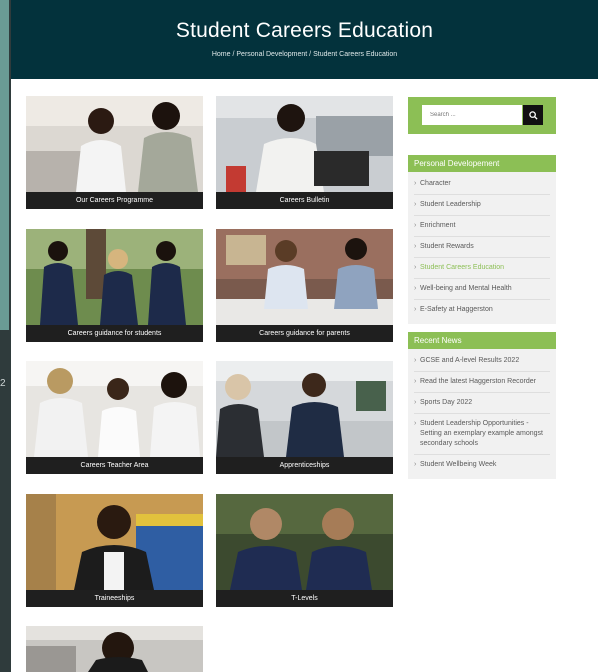 Image resolution: width=598 pixels, height=672 pixels. Describe the element at coordinates (304, 144) in the screenshot. I see `student-laptop-photo` at that location.